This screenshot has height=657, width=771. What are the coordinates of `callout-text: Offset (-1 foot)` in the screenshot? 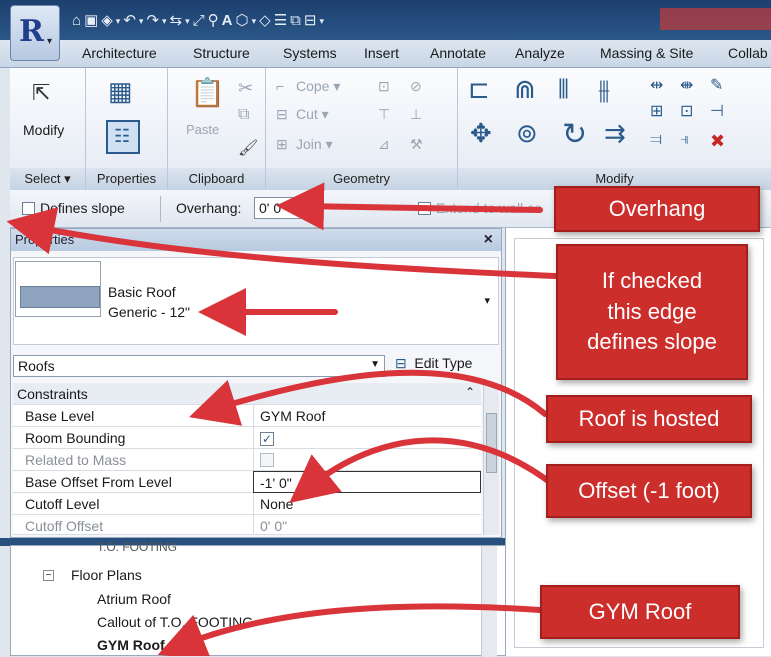 It's located at (649, 490).